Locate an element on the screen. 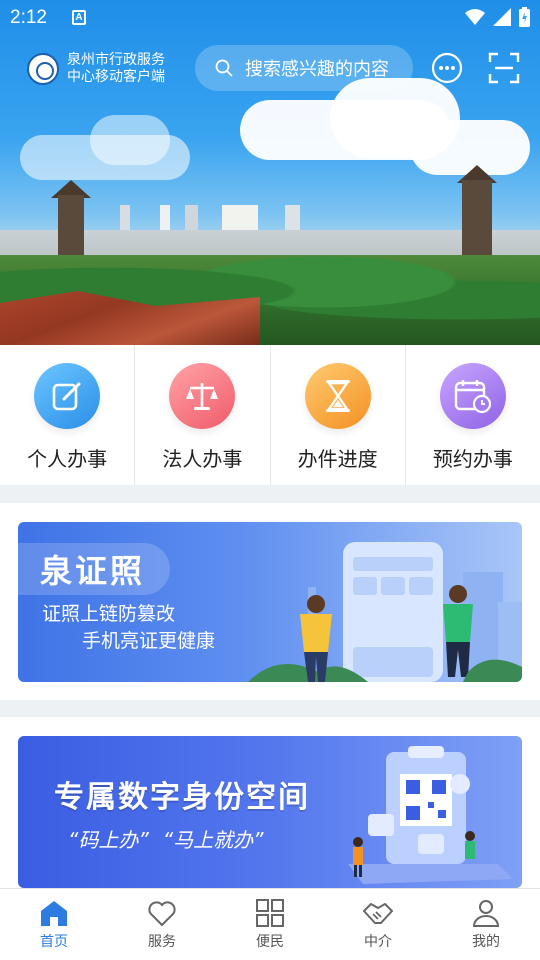 The width and height of the screenshot is (540, 960). quick-item-label: 法人办事 is located at coordinates (202, 459).